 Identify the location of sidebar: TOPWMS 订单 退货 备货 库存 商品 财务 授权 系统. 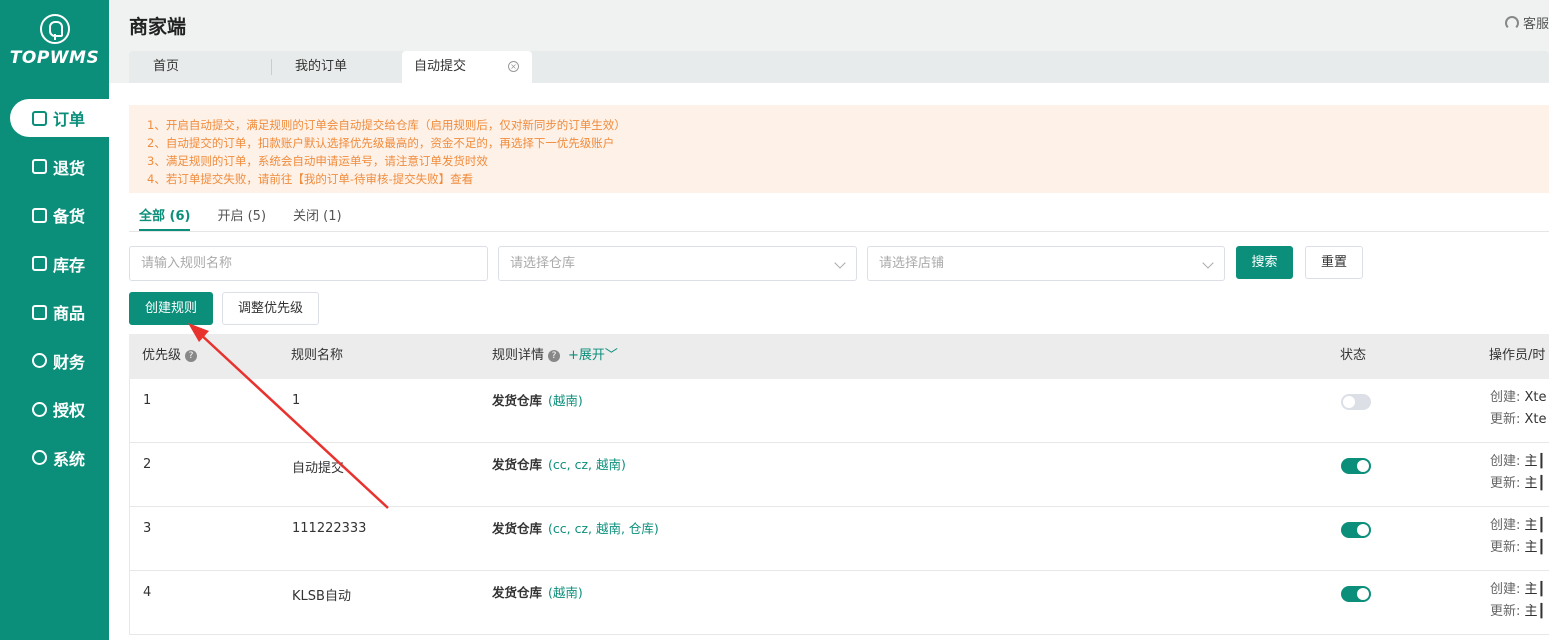
(54, 320).